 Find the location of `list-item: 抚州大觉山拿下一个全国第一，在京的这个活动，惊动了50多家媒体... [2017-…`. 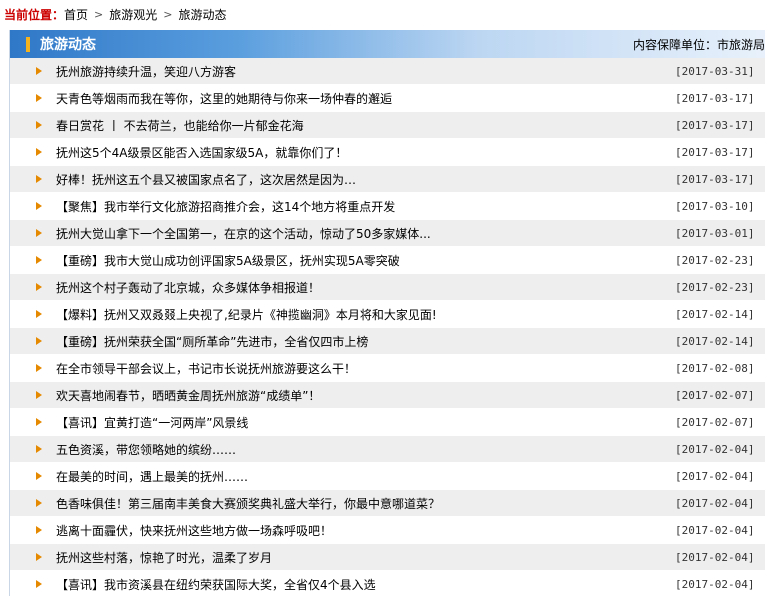

list-item: 抚州大觉山拿下一个全国第一，在京的这个活动，惊动了50多家媒体... [2017-… is located at coordinates (387, 233).